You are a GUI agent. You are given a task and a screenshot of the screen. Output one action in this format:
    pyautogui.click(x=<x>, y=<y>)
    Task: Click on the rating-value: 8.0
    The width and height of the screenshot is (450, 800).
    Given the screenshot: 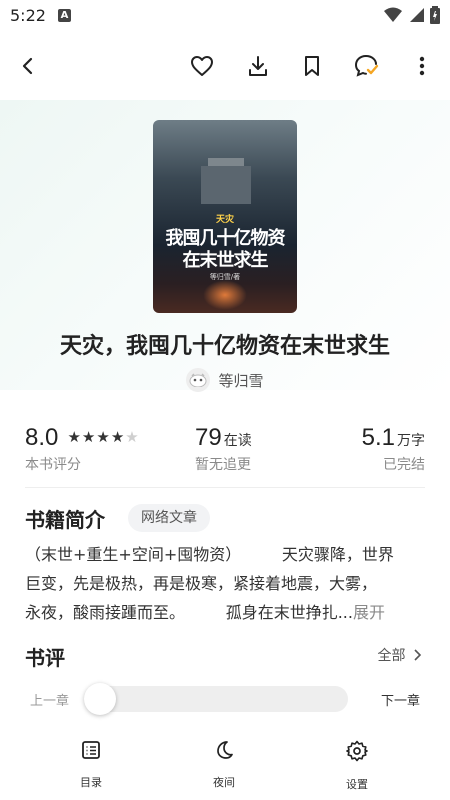 What is the action you would take?
    pyautogui.click(x=42, y=437)
    